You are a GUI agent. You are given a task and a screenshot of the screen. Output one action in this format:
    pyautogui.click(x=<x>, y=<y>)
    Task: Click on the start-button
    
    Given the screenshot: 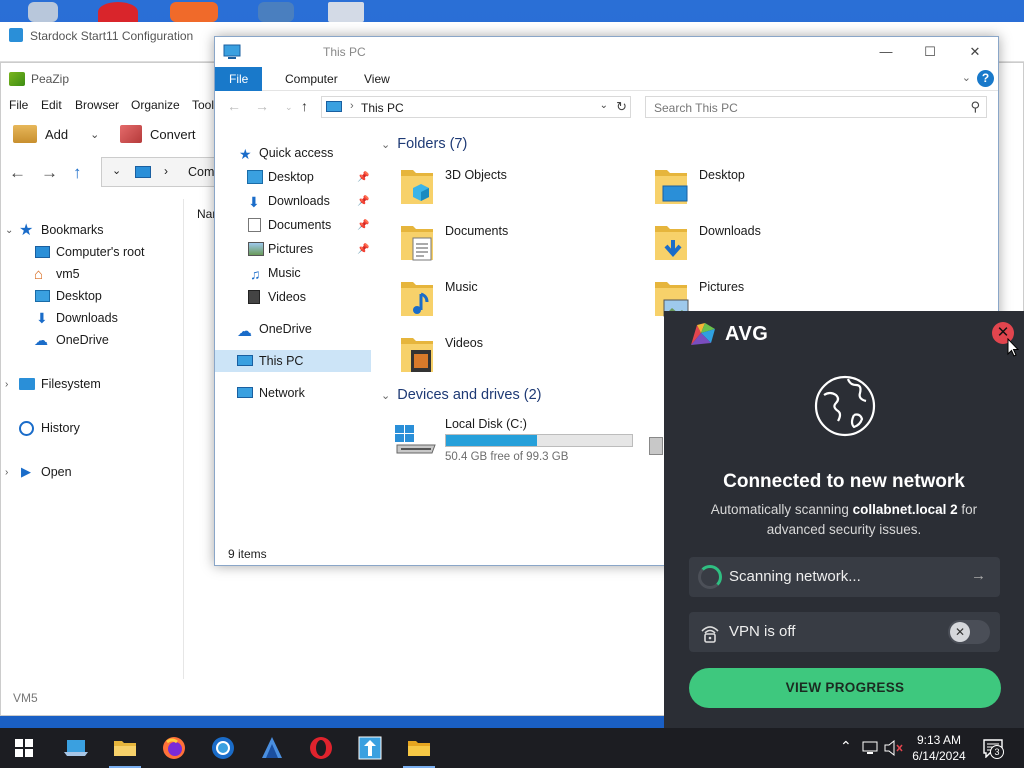 What is the action you would take?
    pyautogui.click(x=24, y=748)
    